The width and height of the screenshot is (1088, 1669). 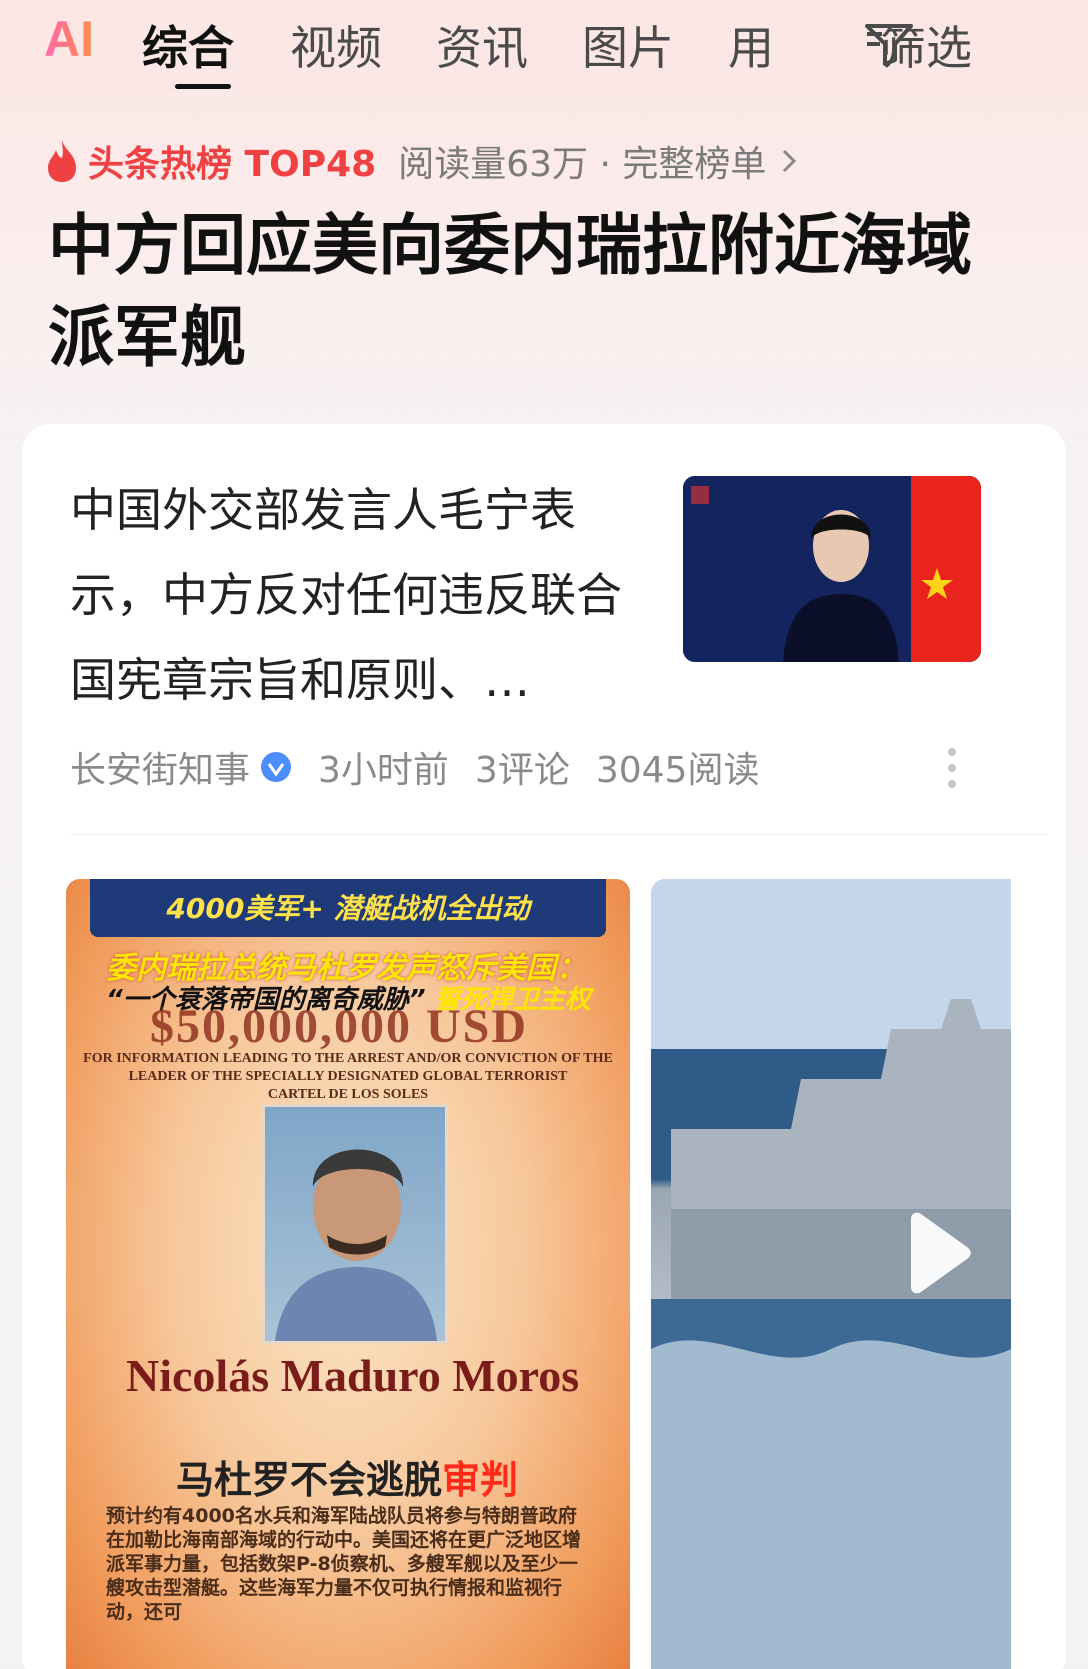 What do you see at coordinates (160, 767) in the screenshot?
I see `source-name: 长安街知事` at bounding box center [160, 767].